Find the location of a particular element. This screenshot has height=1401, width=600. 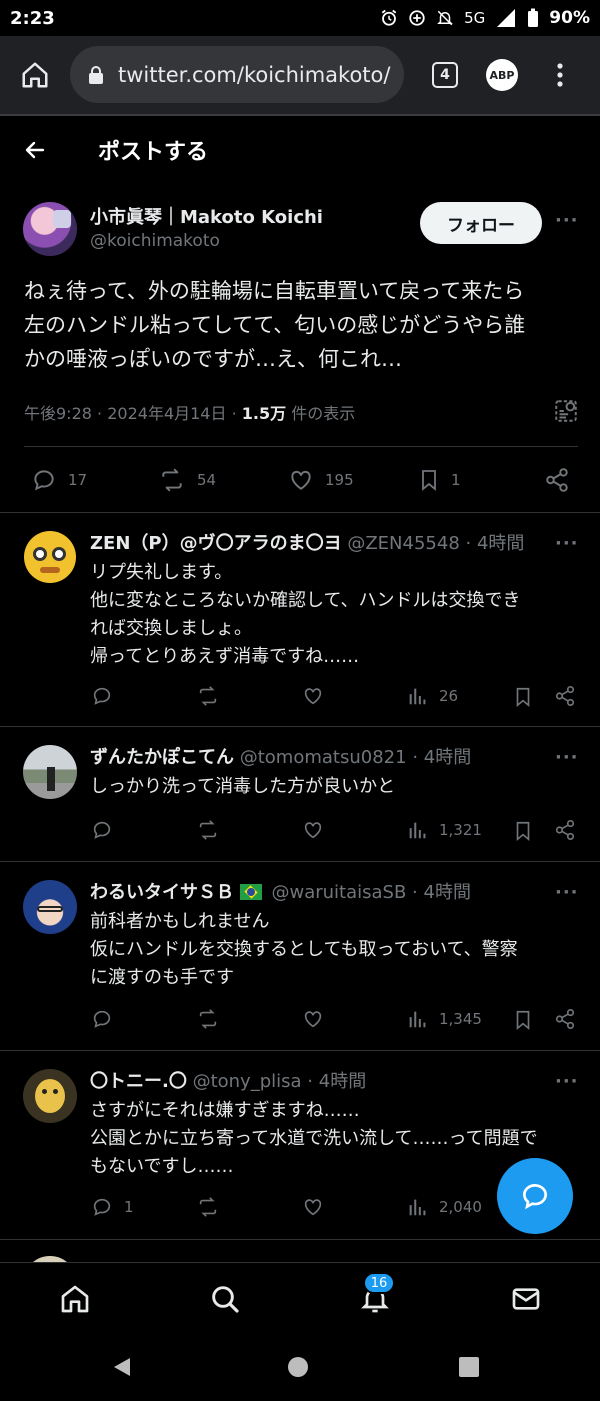

heart-icon is located at coordinates (313, 696).